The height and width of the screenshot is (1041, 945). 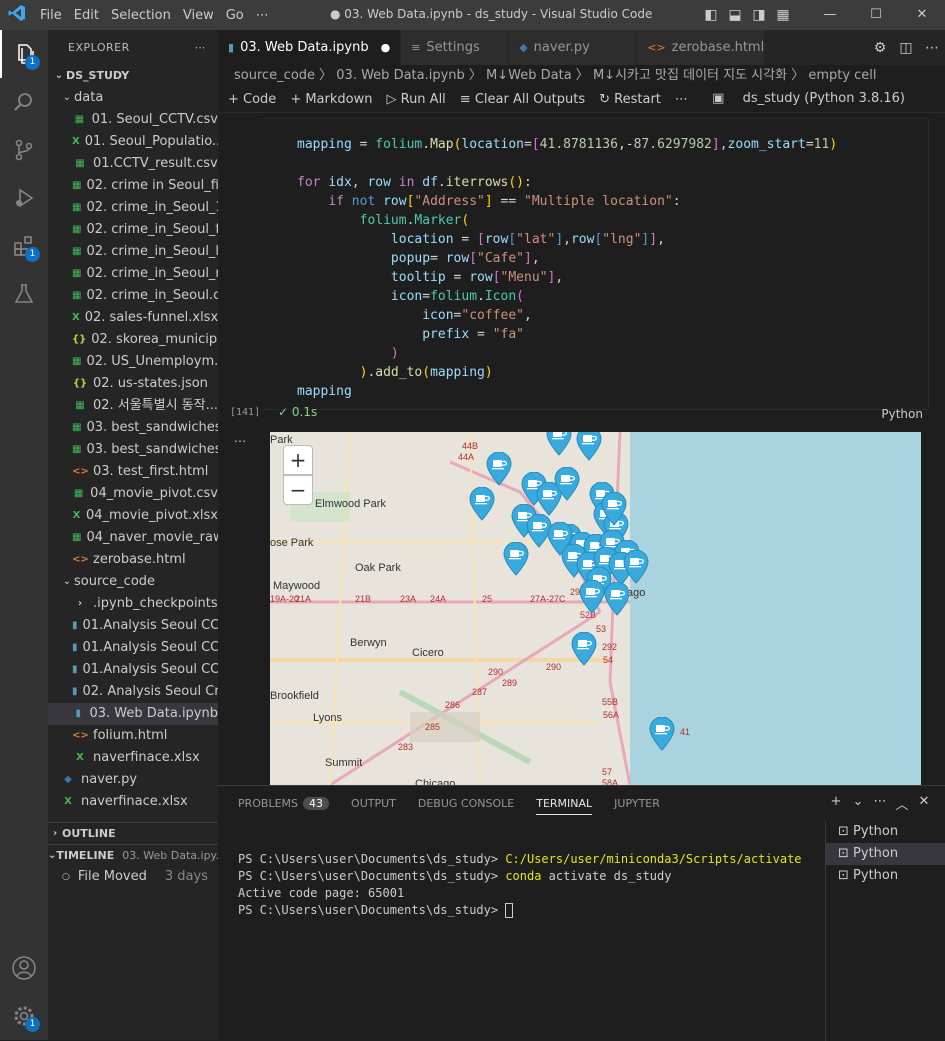 I want to click on file-item: ▦ 01.CCTV_result.csv, so click(x=133, y=164).